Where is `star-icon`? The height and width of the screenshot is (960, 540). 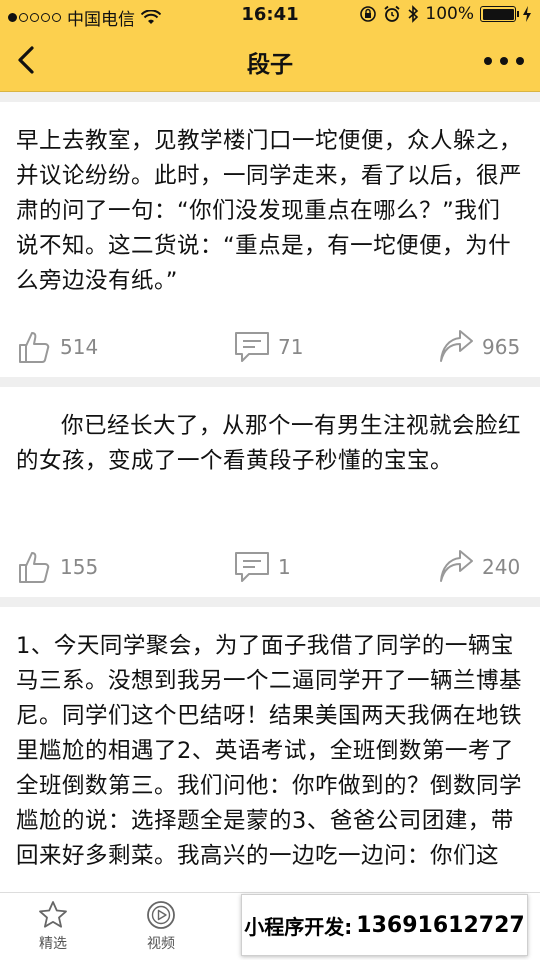 star-icon is located at coordinates (53, 914).